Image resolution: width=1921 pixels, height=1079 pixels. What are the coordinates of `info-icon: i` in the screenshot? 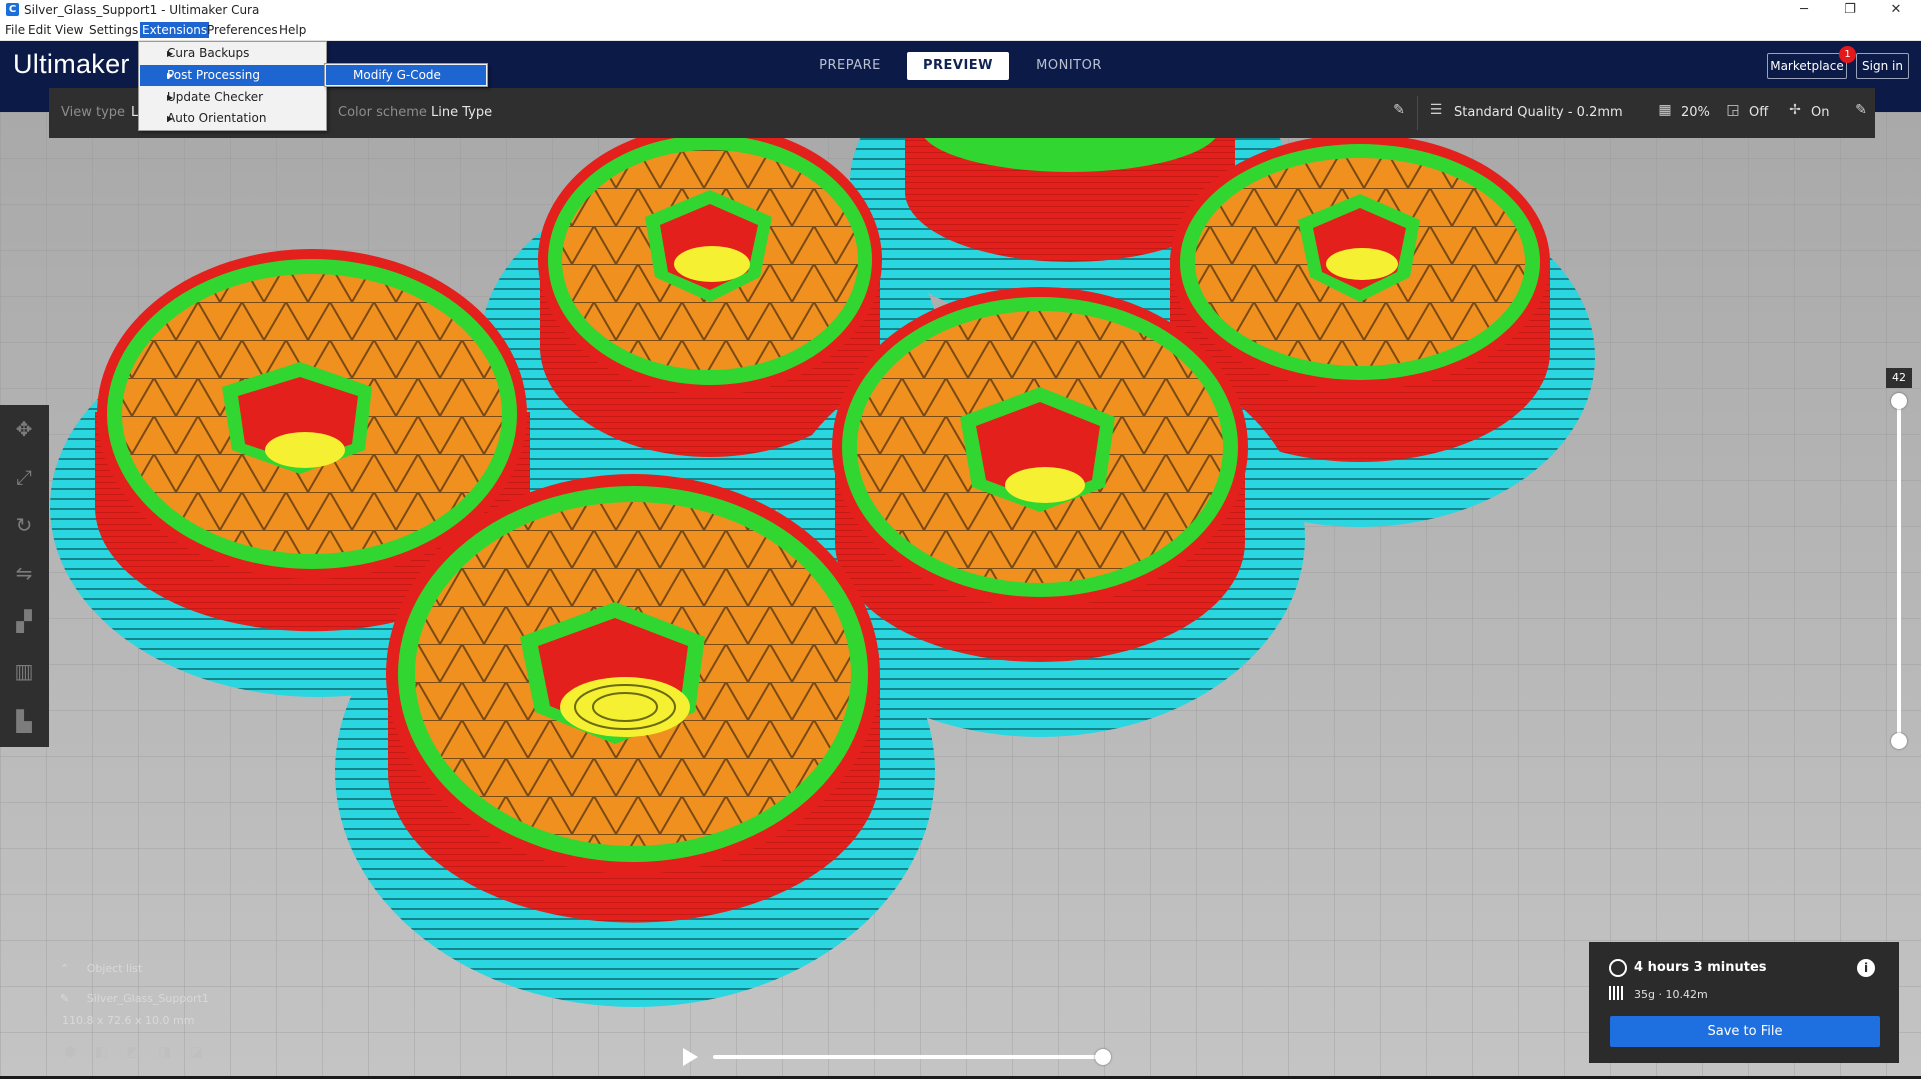 It's located at (1866, 968).